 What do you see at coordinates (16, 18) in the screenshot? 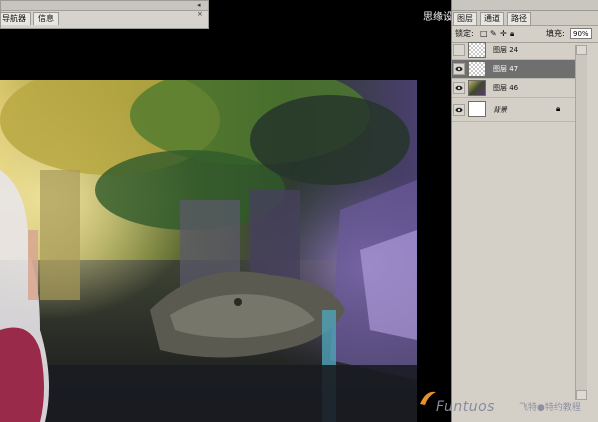
I see `tab-navigator: 导航器` at bounding box center [16, 18].